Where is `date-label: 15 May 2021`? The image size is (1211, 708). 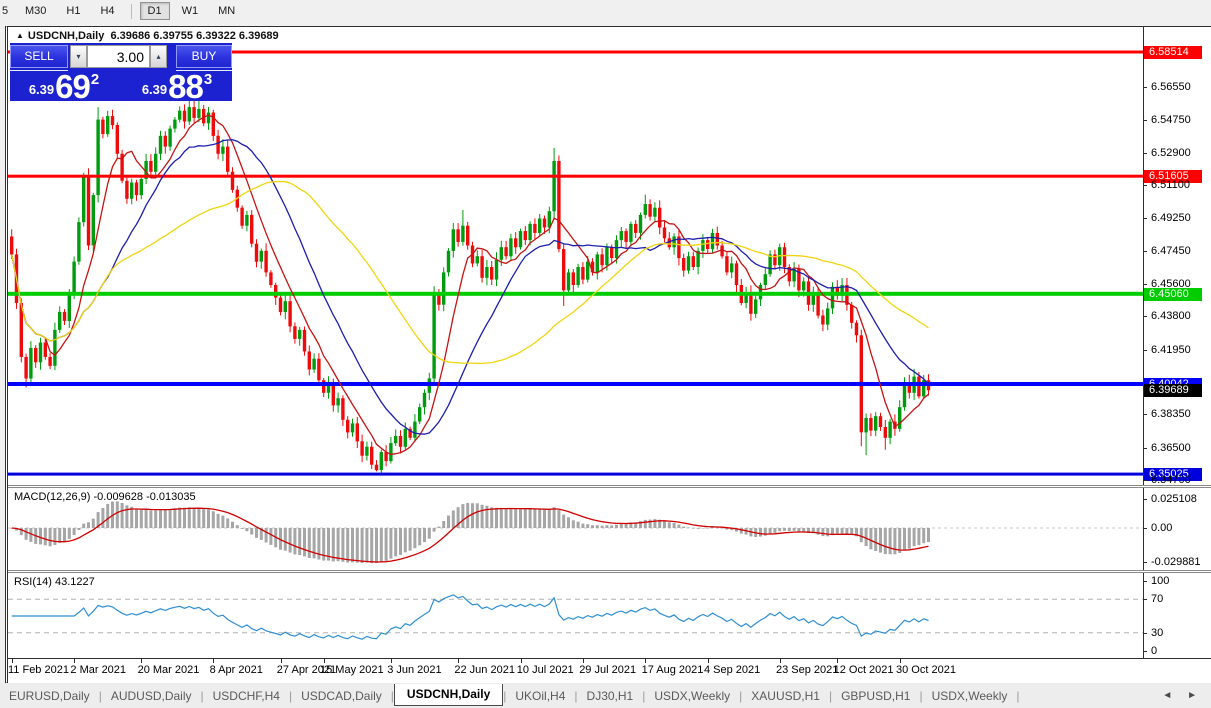 date-label: 15 May 2021 is located at coordinates (352, 670).